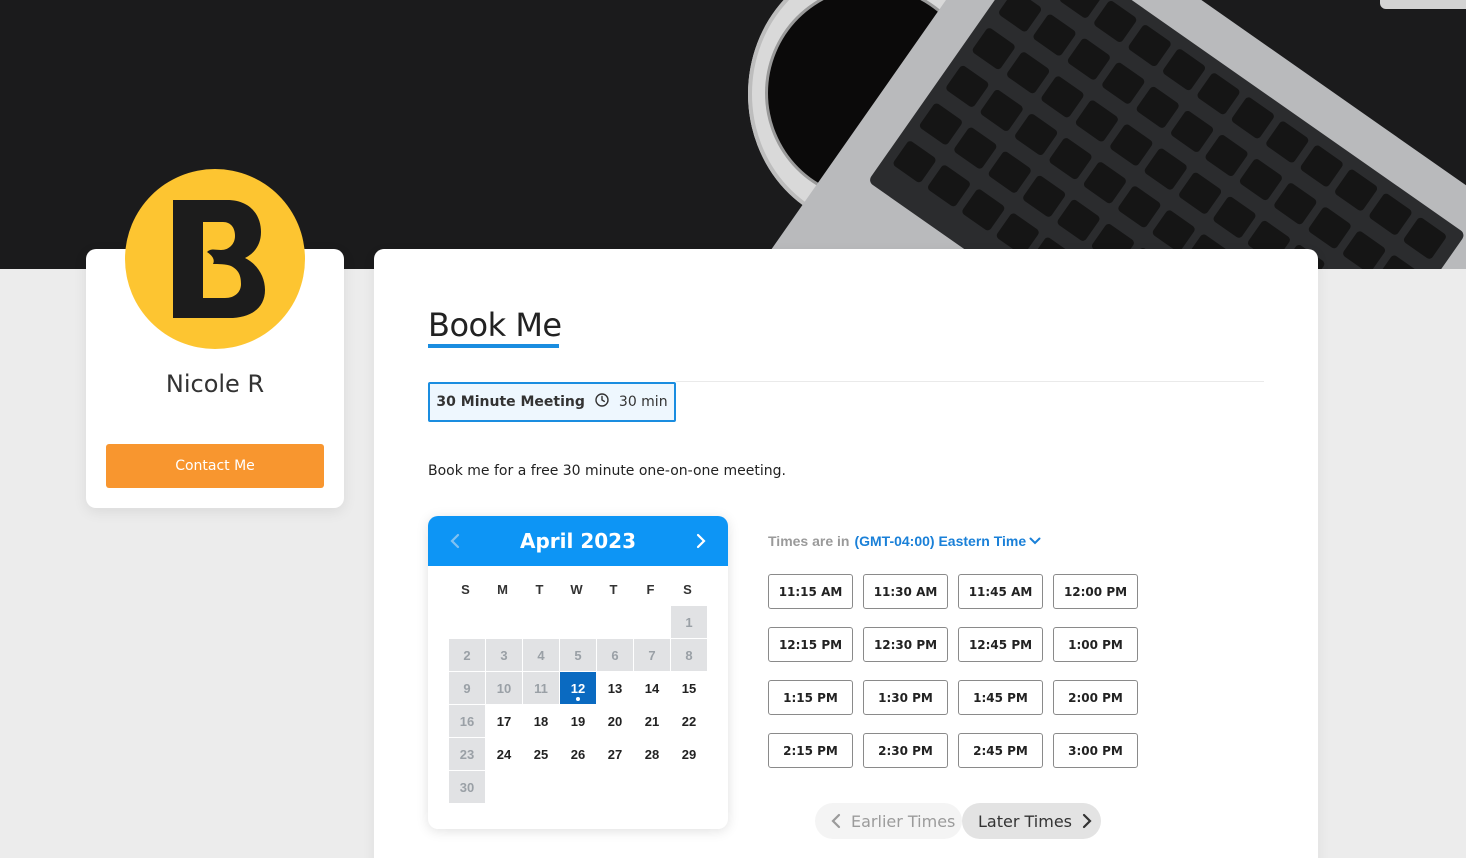 The width and height of the screenshot is (1466, 858). What do you see at coordinates (502, 589) in the screenshot?
I see `weekday-header: M` at bounding box center [502, 589].